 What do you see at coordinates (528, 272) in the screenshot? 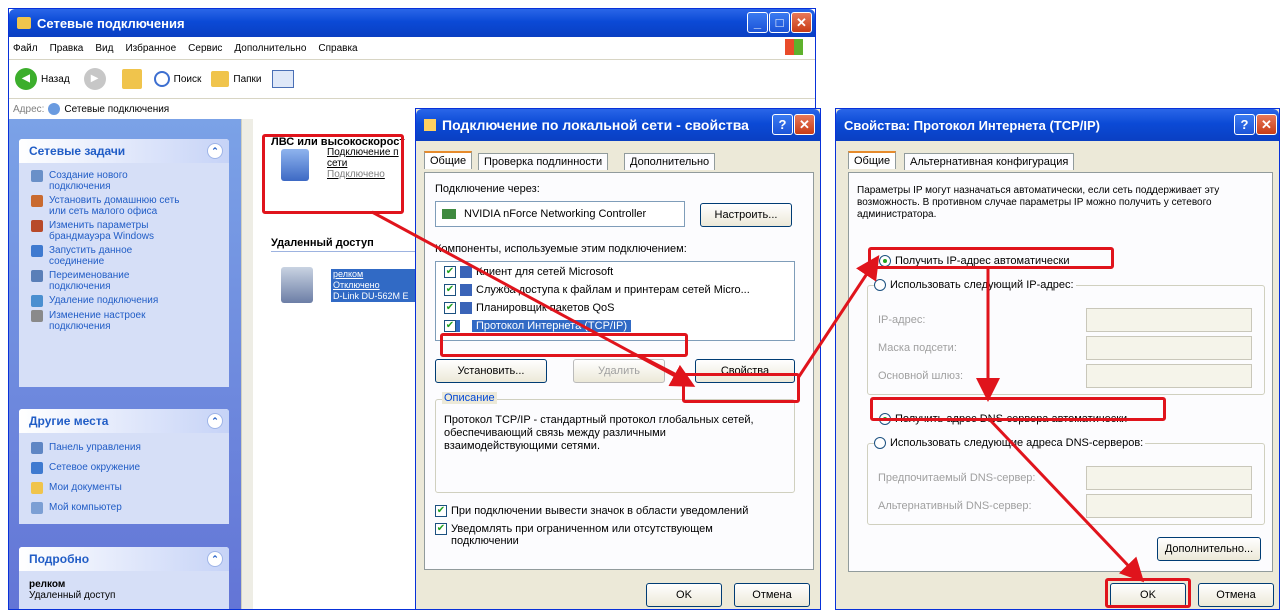
I see `component-item: ✔ Клиент для сетей Microsoft` at bounding box center [528, 272].